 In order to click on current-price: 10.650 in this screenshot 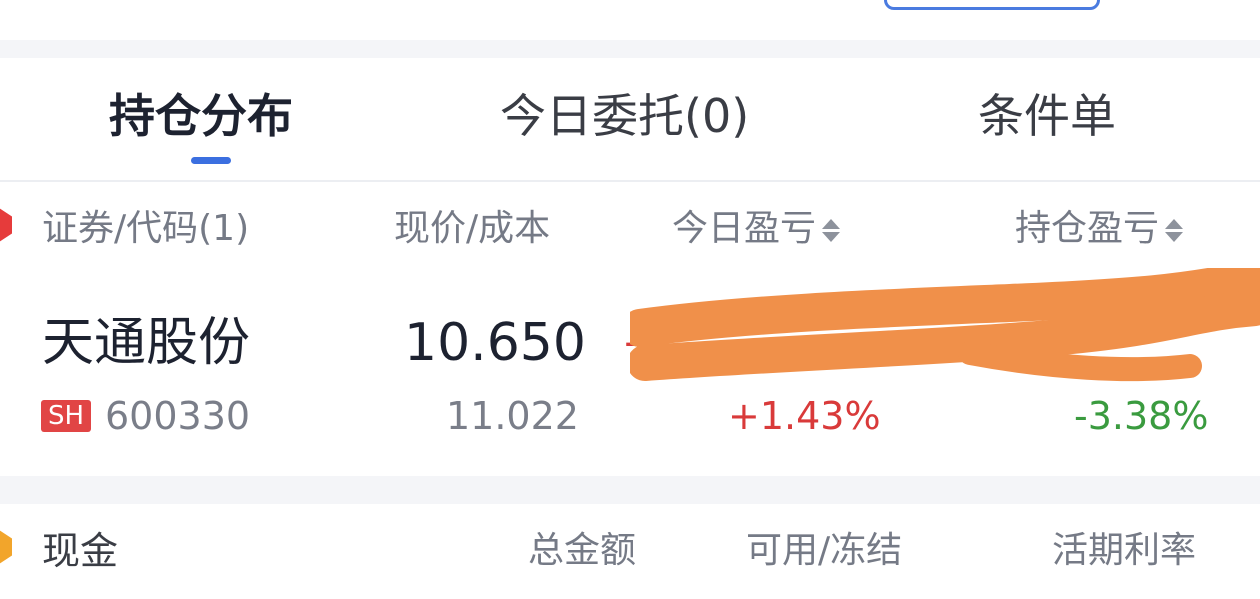, I will do `click(495, 343)`.